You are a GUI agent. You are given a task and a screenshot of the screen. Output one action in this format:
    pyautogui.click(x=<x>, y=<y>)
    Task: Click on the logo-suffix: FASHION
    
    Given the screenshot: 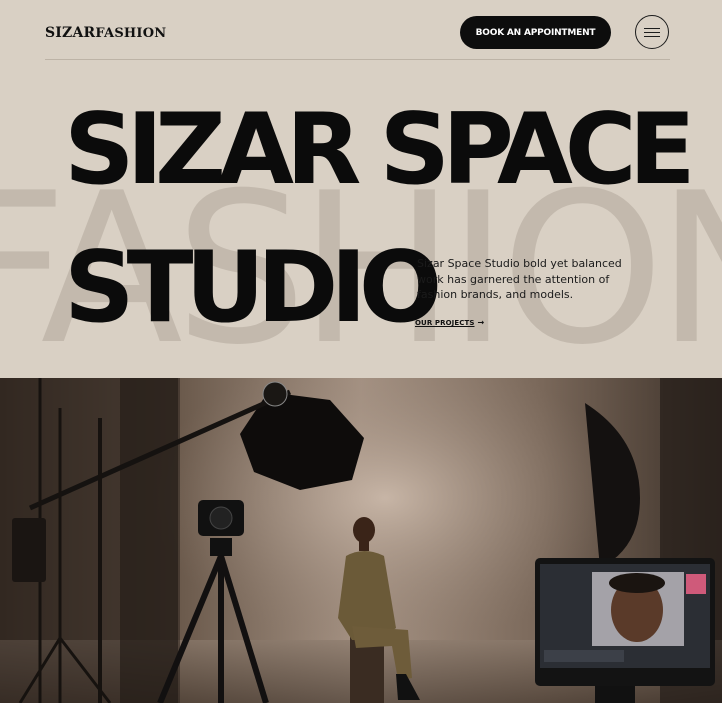 What is the action you would take?
    pyautogui.click(x=131, y=33)
    